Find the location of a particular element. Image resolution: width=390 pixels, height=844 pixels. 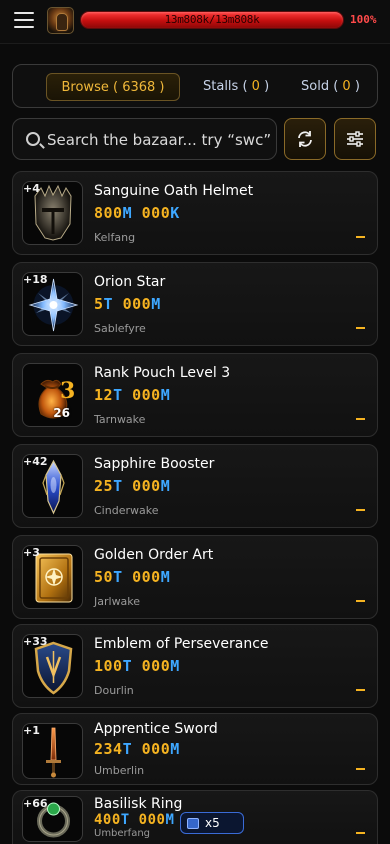

tab-browse-count: 6368 is located at coordinates (139, 87).